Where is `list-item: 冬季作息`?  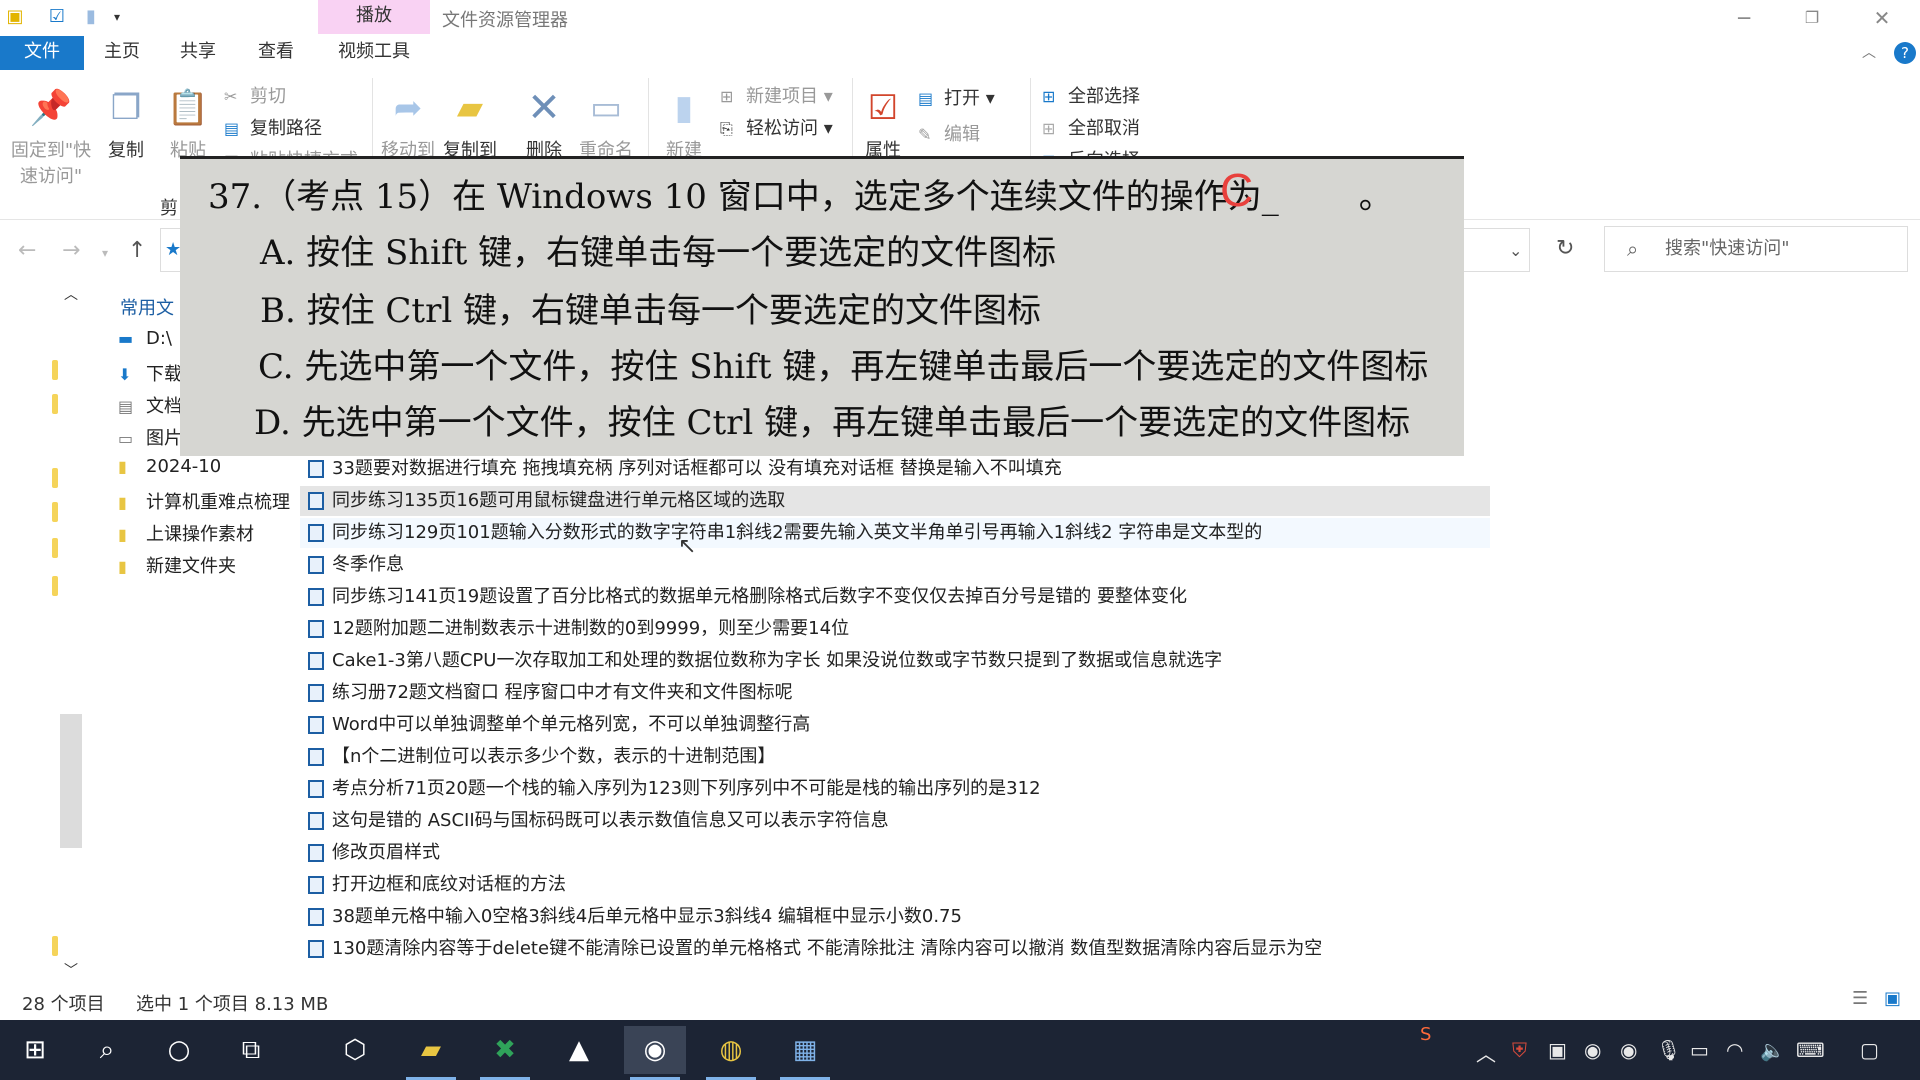 list-item: 冬季作息 is located at coordinates (895, 565).